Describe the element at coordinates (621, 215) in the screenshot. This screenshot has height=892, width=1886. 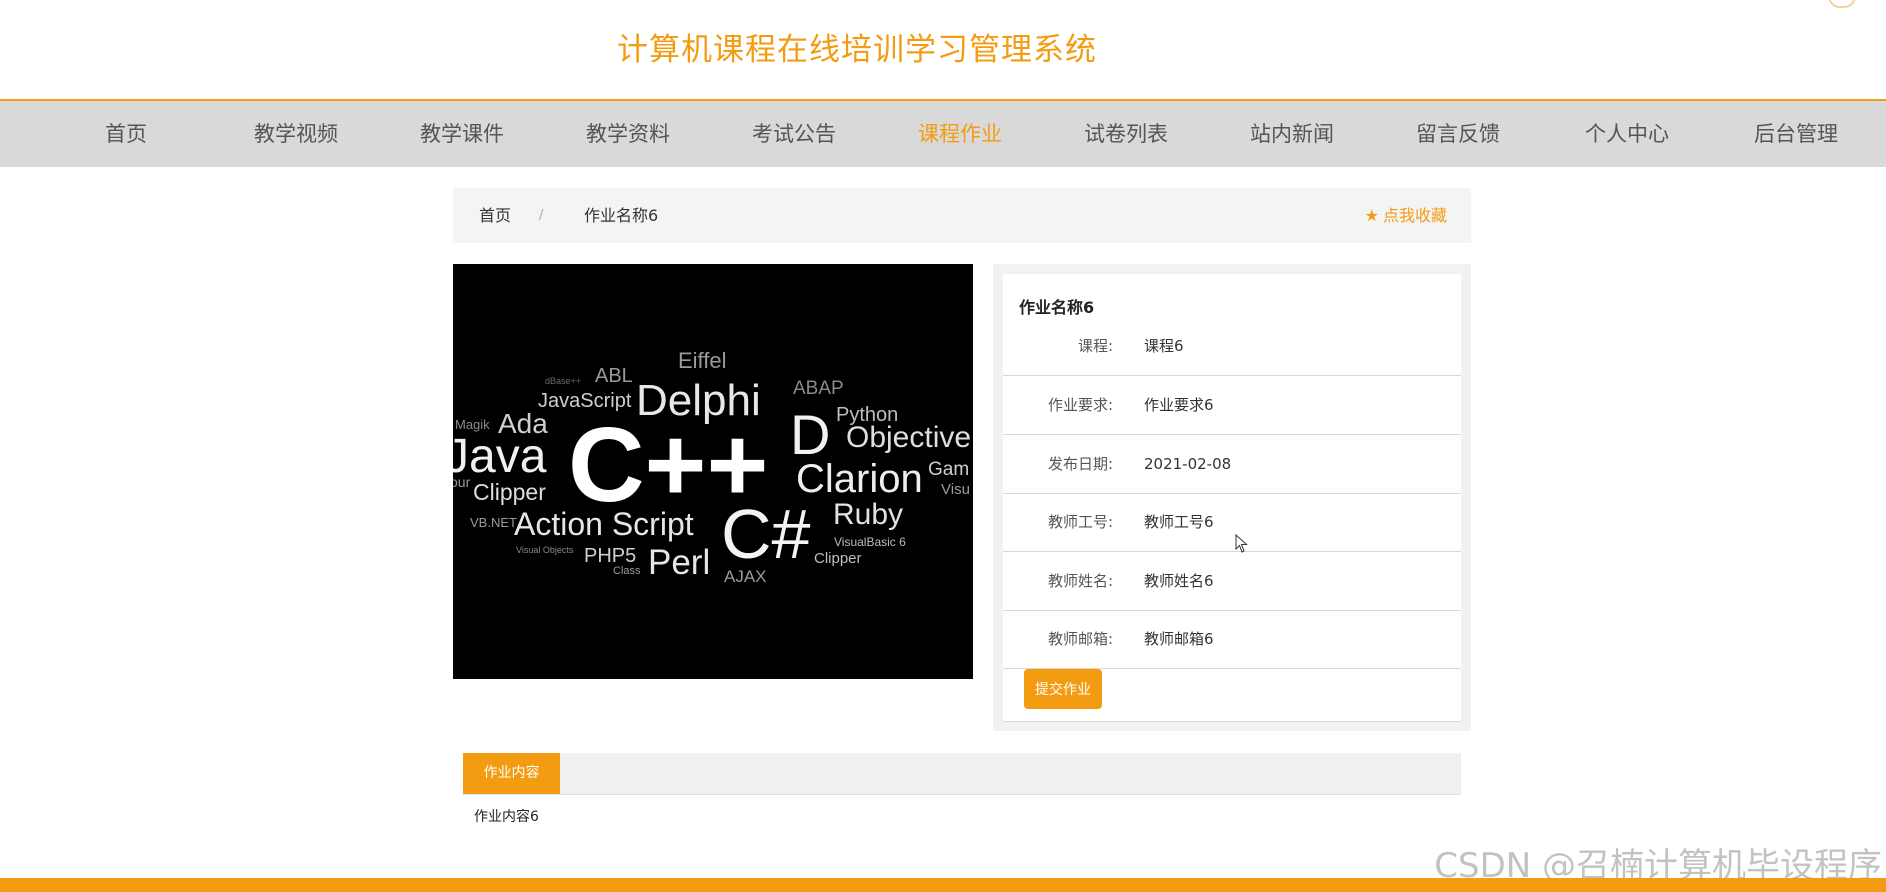
I see `breadcrumb-current: 作业名称6` at that location.